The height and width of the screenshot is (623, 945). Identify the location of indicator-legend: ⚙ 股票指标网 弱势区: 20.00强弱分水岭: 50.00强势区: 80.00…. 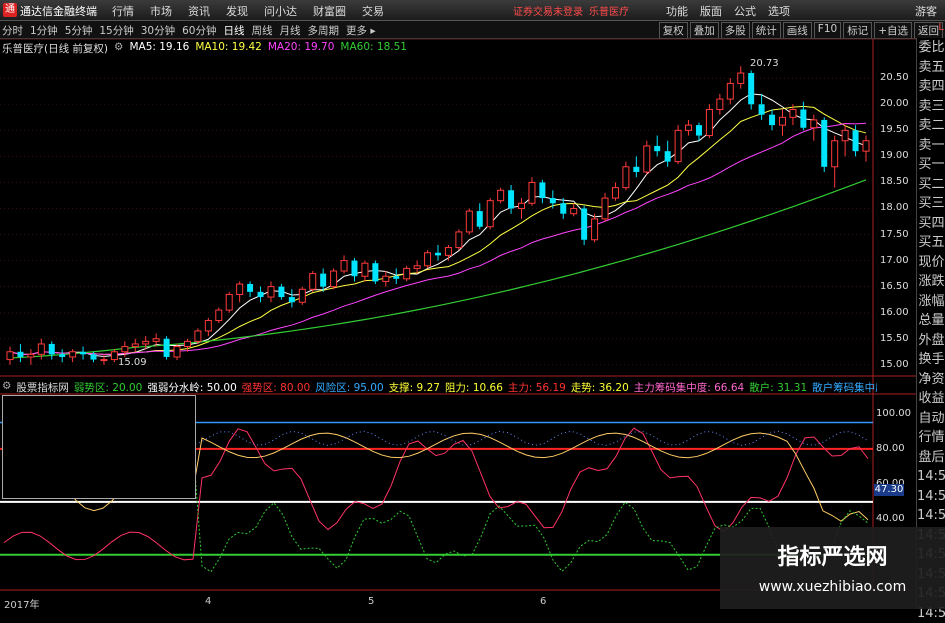
(439, 387).